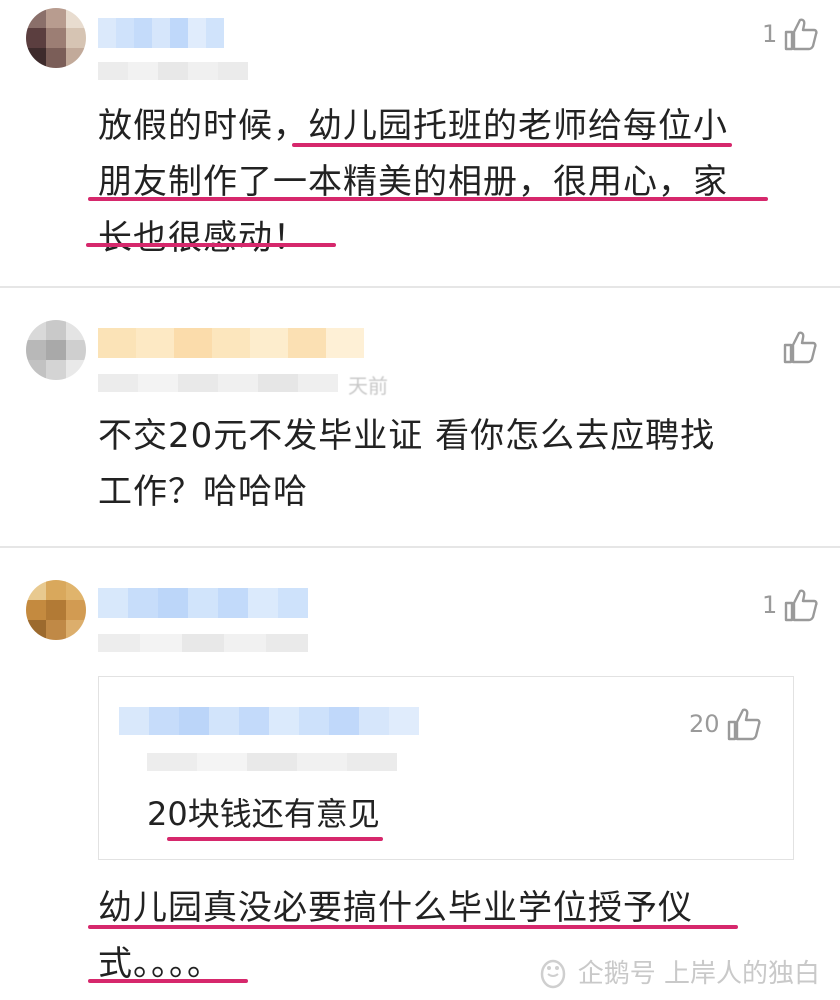 The image size is (840, 1000). What do you see at coordinates (272, 762) in the screenshot?
I see `reply-timestamp-blurred` at bounding box center [272, 762].